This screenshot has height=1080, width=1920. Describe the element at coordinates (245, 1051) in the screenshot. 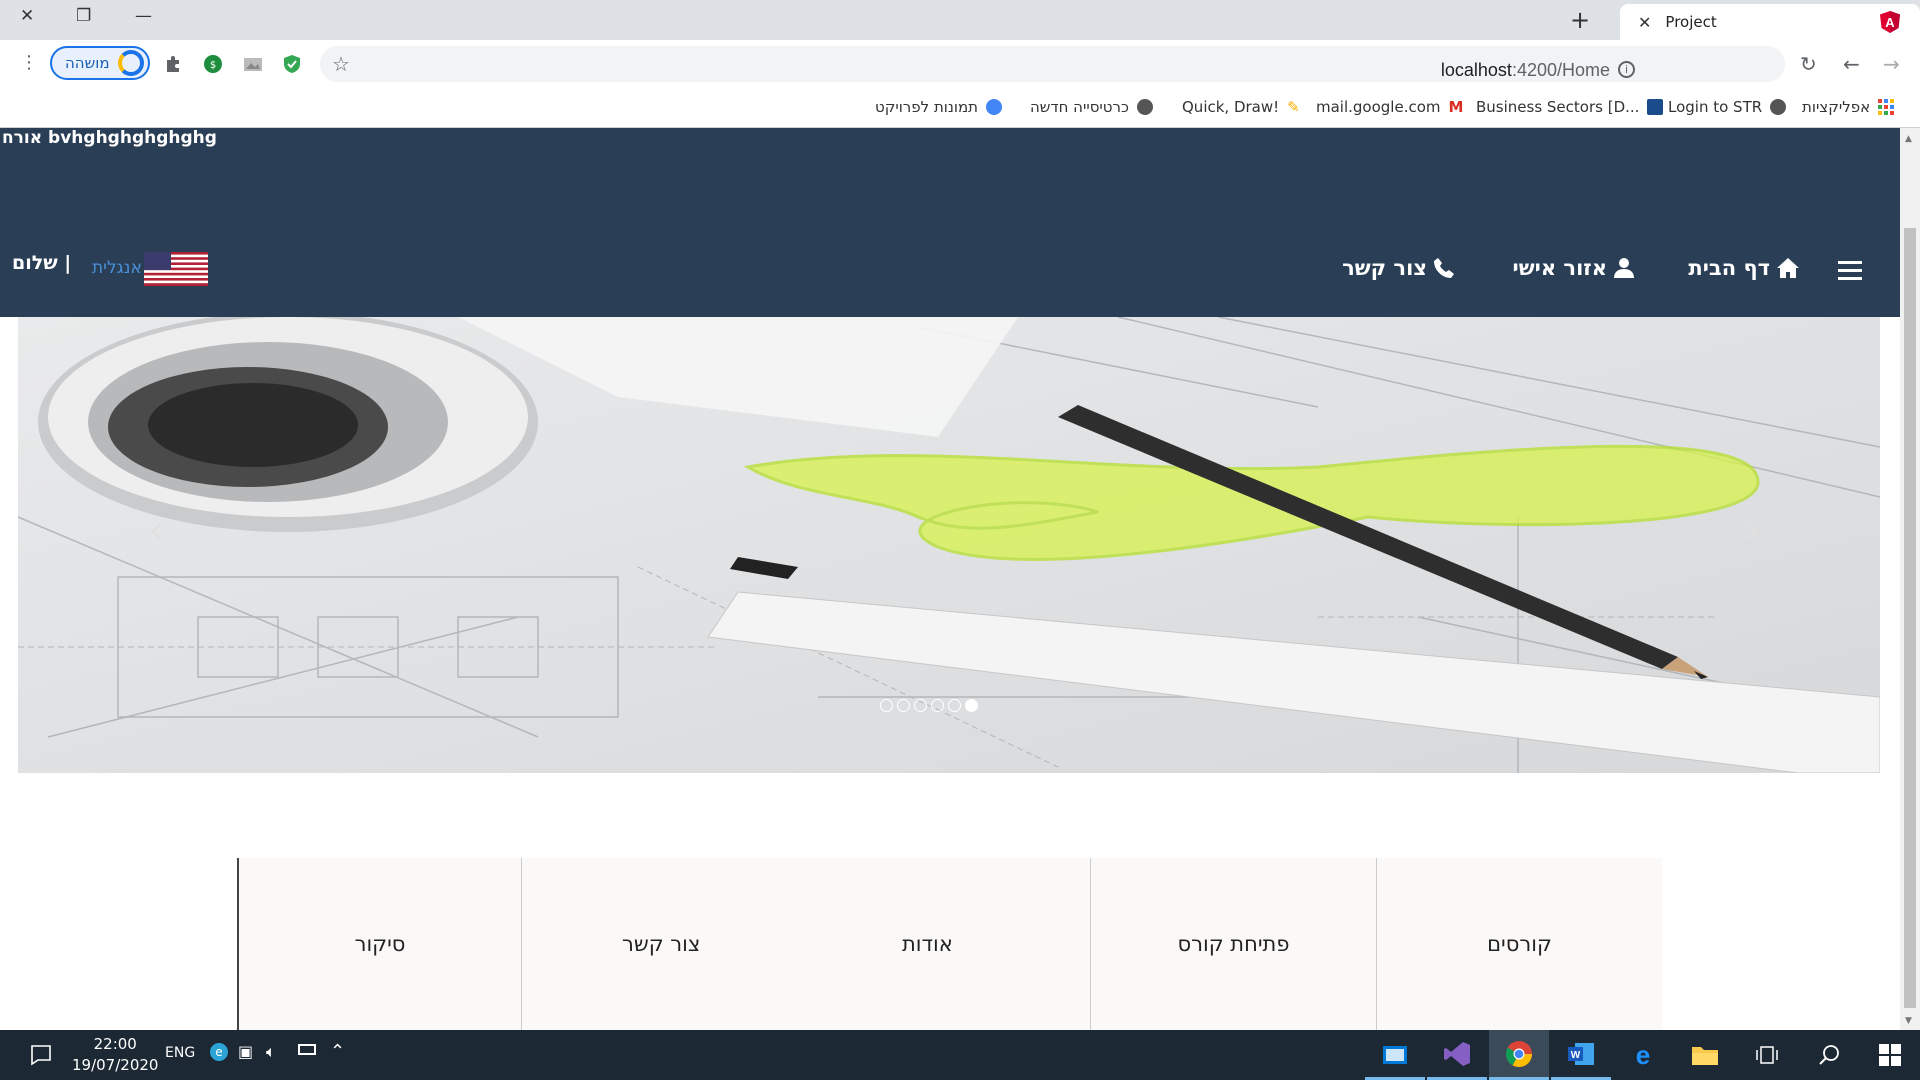

I see `network-icon: ▣` at that location.